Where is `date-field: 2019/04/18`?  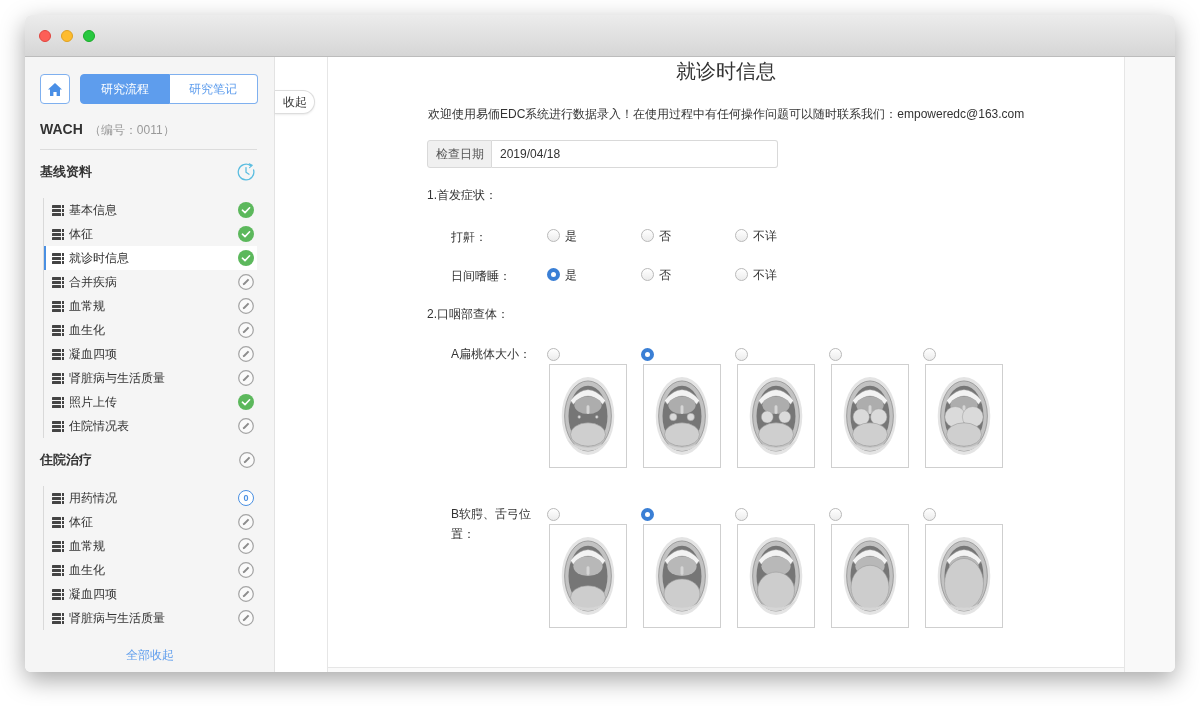 date-field: 2019/04/18 is located at coordinates (635, 154).